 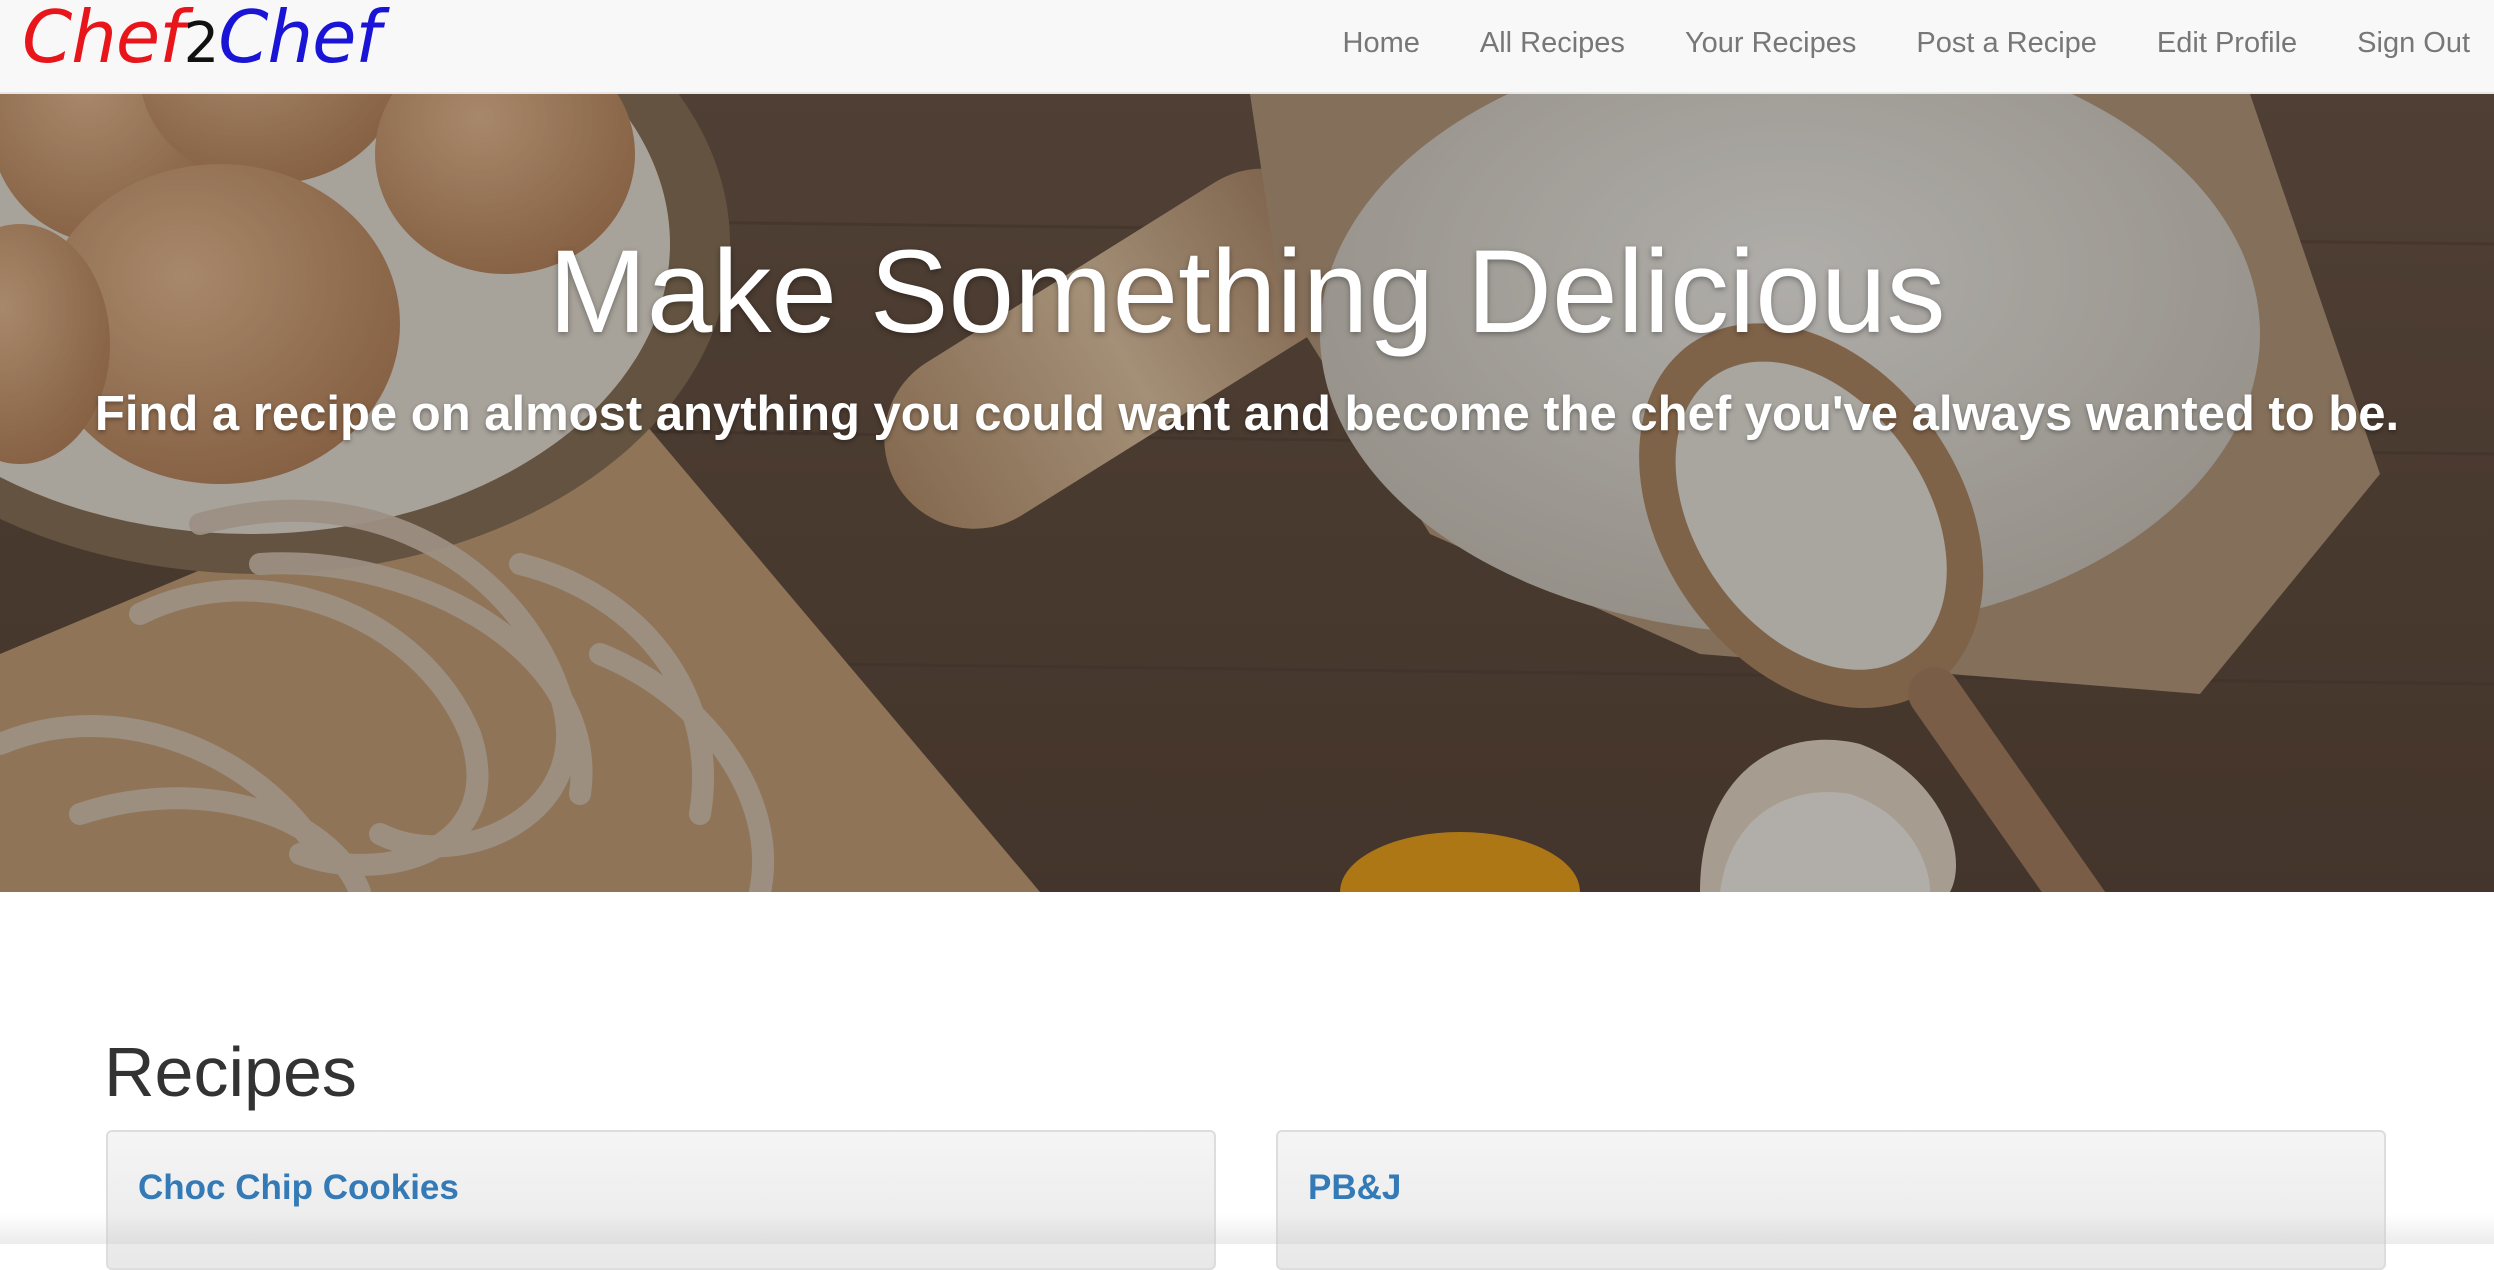 What do you see at coordinates (2227, 43) in the screenshot?
I see `nav-edit-profile: Edit Profile` at bounding box center [2227, 43].